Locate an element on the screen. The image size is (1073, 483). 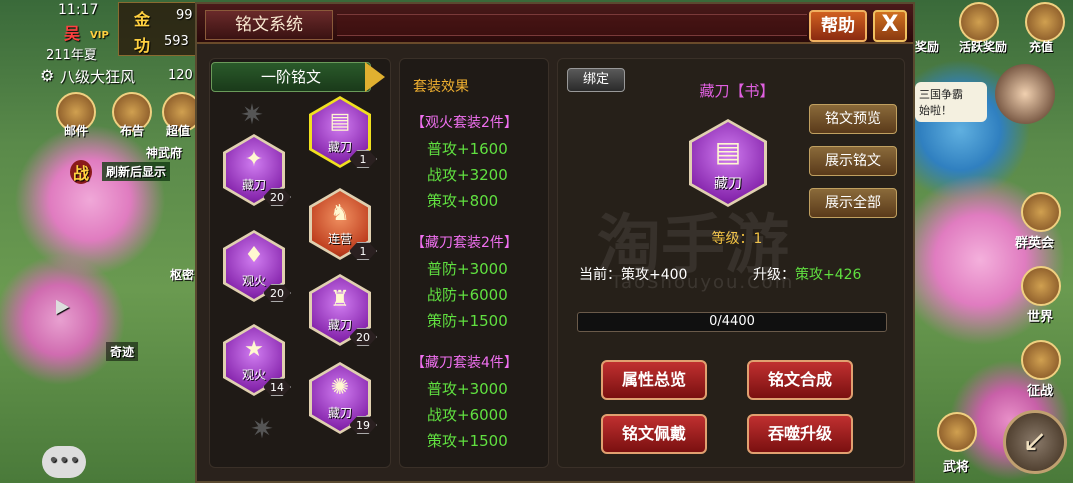
watermark-url: TaoShouyou.Com is located at coordinates (703, 282).